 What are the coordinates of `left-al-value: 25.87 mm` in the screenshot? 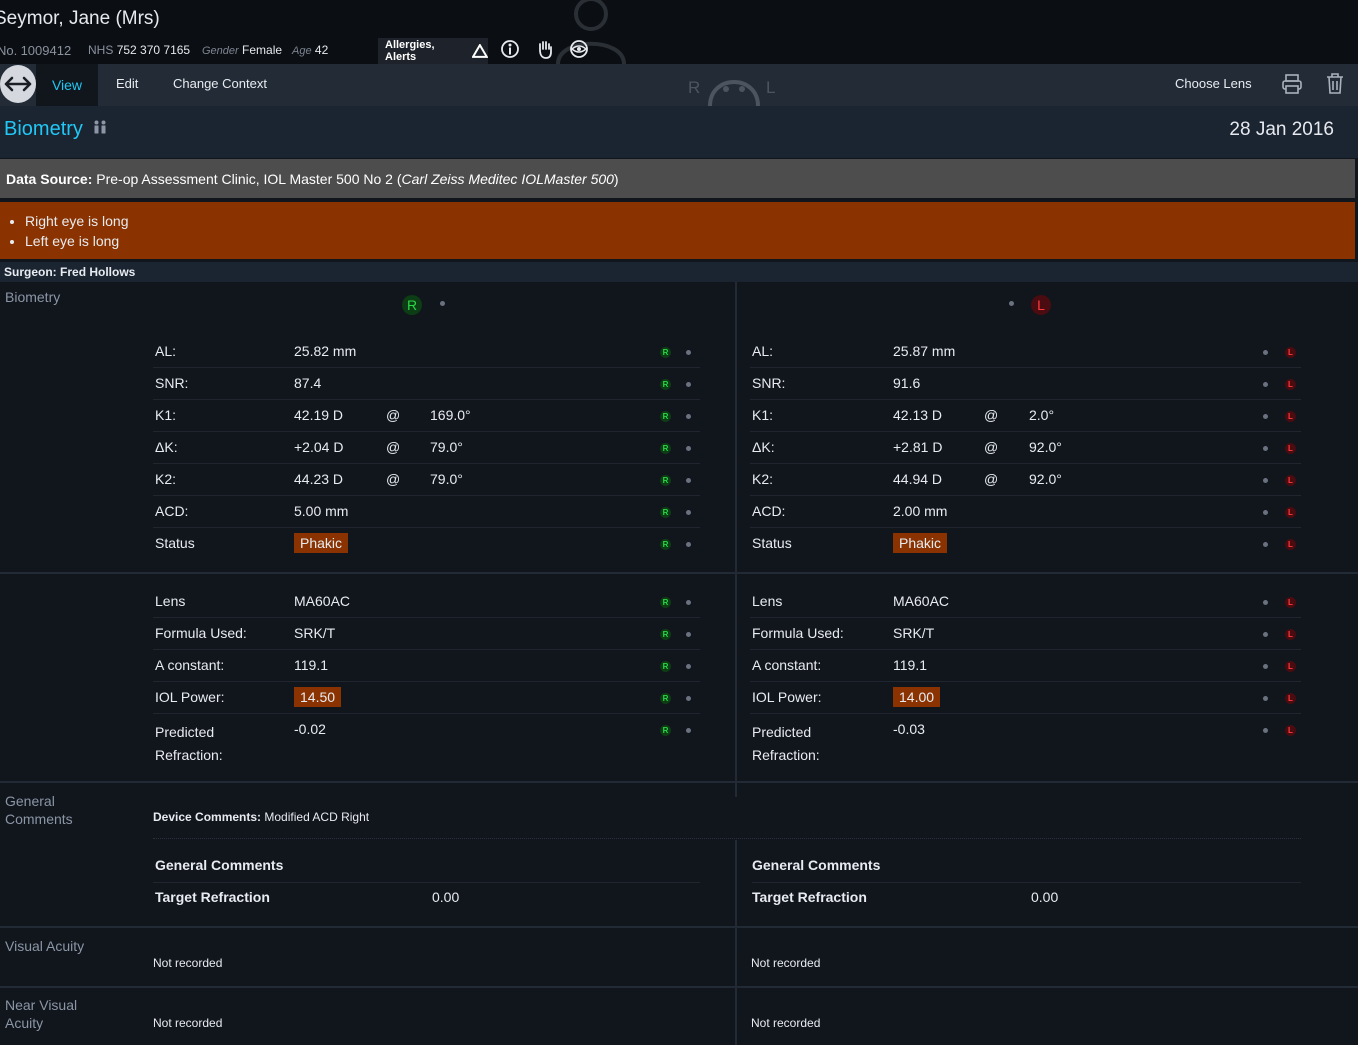 It's located at (924, 351).